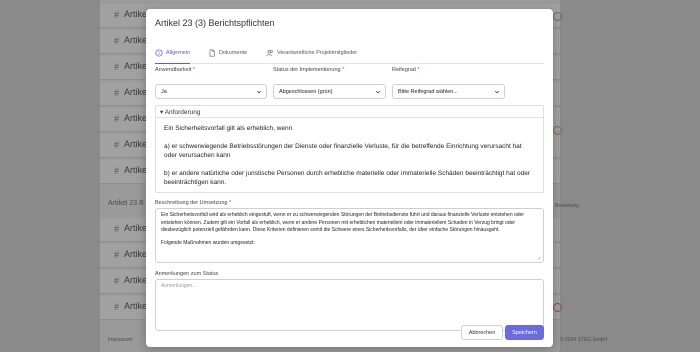 Image resolution: width=700 pixels, height=352 pixels. I want to click on resize-handle-icon, so click(538, 257).